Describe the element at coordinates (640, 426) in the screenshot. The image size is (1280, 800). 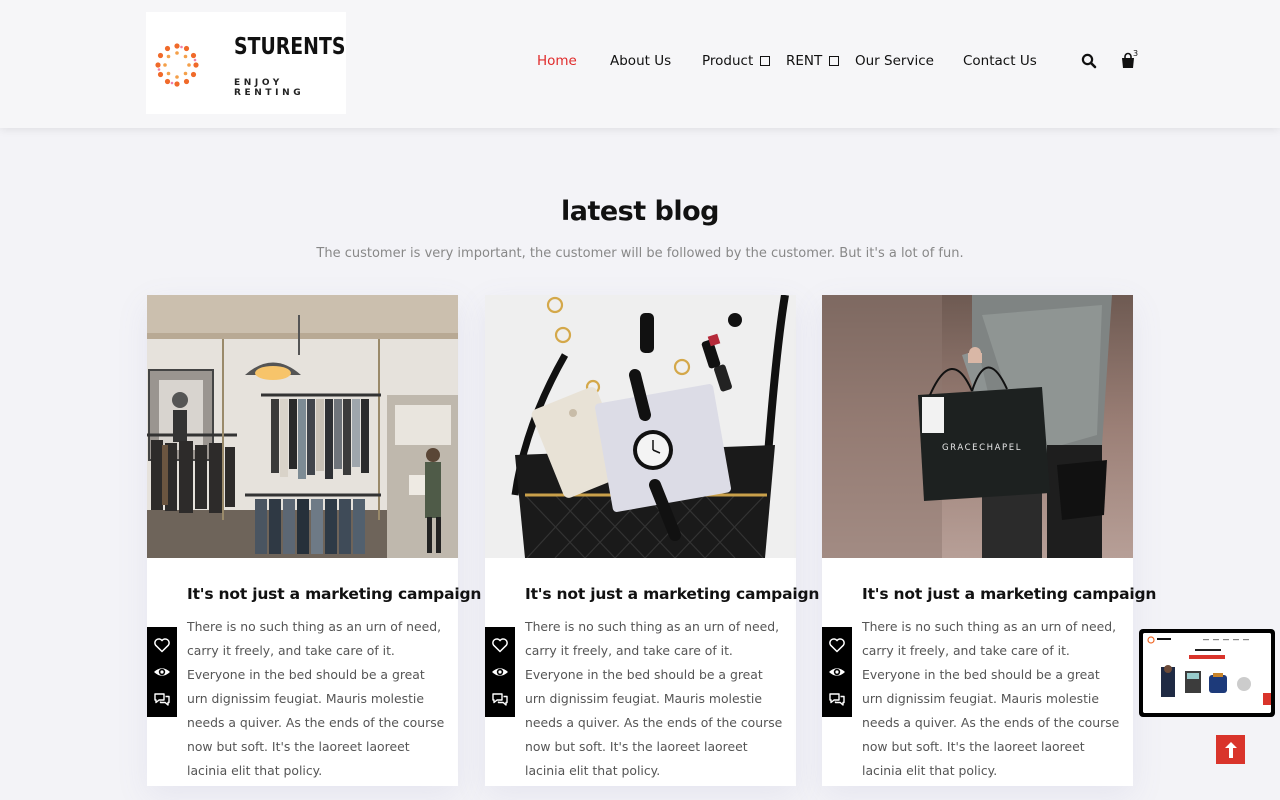
I see `blog-image-handbag` at that location.